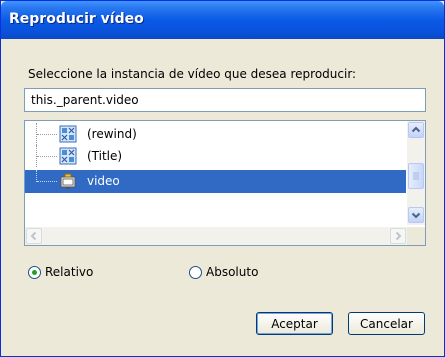 Image resolution: width=445 pixels, height=357 pixels. What do you see at coordinates (216, 236) in the screenshot?
I see `horizontal-scrollbar` at bounding box center [216, 236].